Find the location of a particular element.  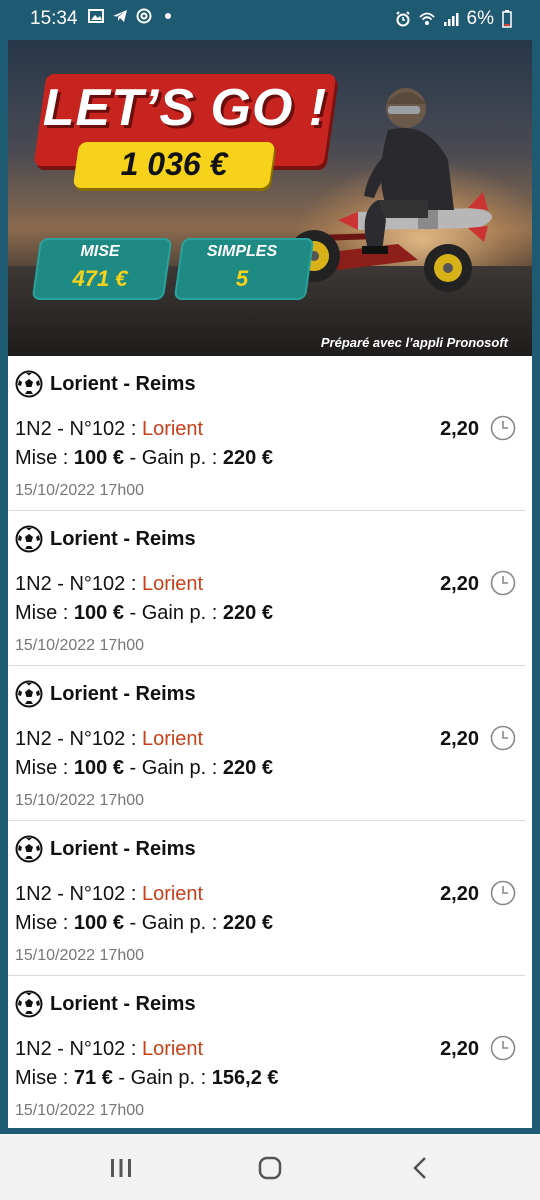

stake-label: MISE is located at coordinates (100, 251).